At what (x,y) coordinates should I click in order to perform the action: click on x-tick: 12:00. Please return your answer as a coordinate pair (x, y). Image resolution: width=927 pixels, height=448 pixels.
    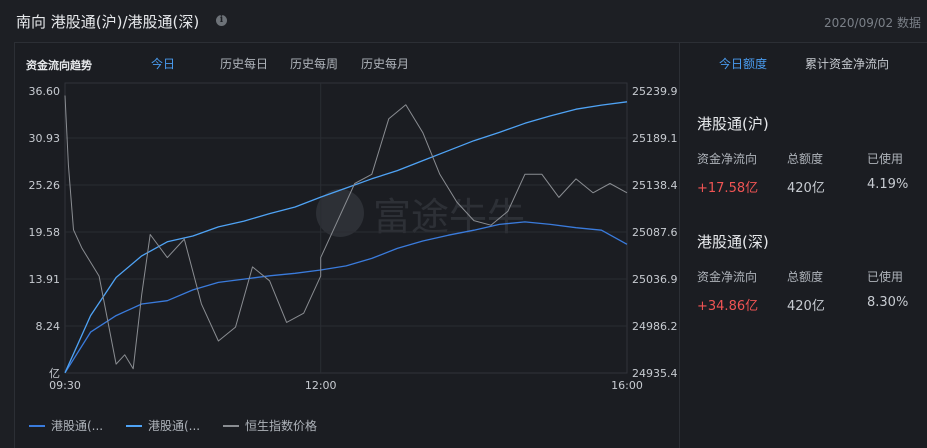
    Looking at the image, I should click on (321, 385).